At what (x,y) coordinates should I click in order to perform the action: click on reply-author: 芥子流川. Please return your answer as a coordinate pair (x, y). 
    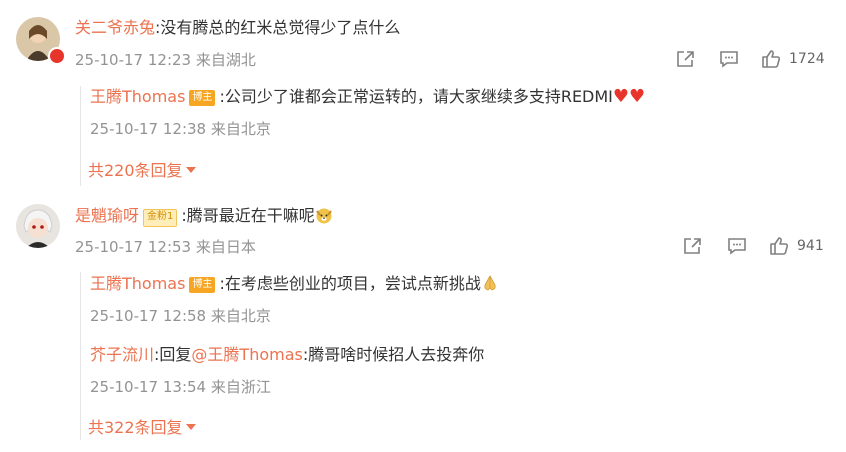
    Looking at the image, I should click on (122, 354).